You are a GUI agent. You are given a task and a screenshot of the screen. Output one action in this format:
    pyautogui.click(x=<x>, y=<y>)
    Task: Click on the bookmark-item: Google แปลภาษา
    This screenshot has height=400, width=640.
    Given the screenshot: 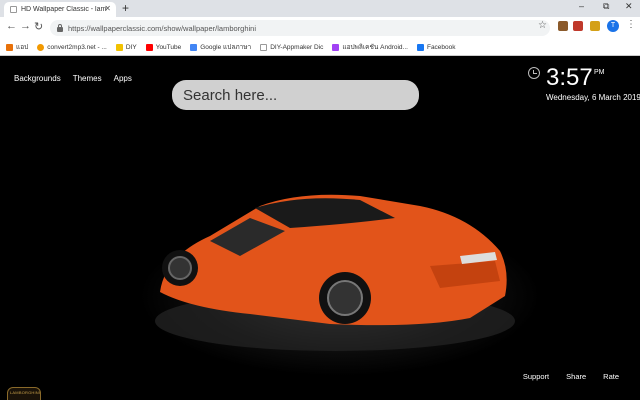 What is the action you would take?
    pyautogui.click(x=220, y=47)
    